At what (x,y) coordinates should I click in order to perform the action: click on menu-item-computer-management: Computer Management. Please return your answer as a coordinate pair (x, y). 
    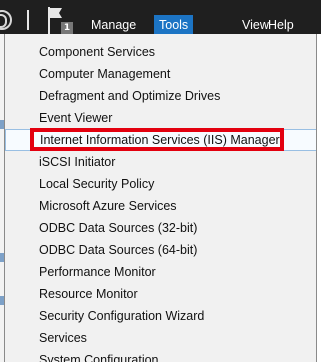
    Looking at the image, I should click on (160, 74).